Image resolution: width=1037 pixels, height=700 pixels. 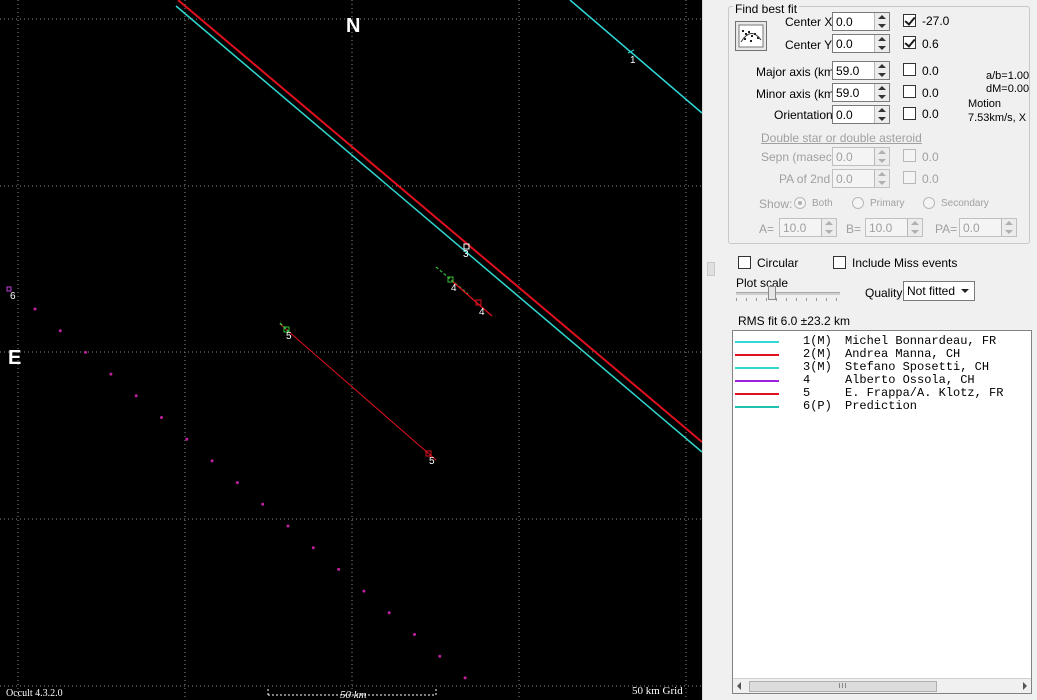 What do you see at coordinates (997, 118) in the screenshot?
I see `motion-value: 7.53km/s, X` at bounding box center [997, 118].